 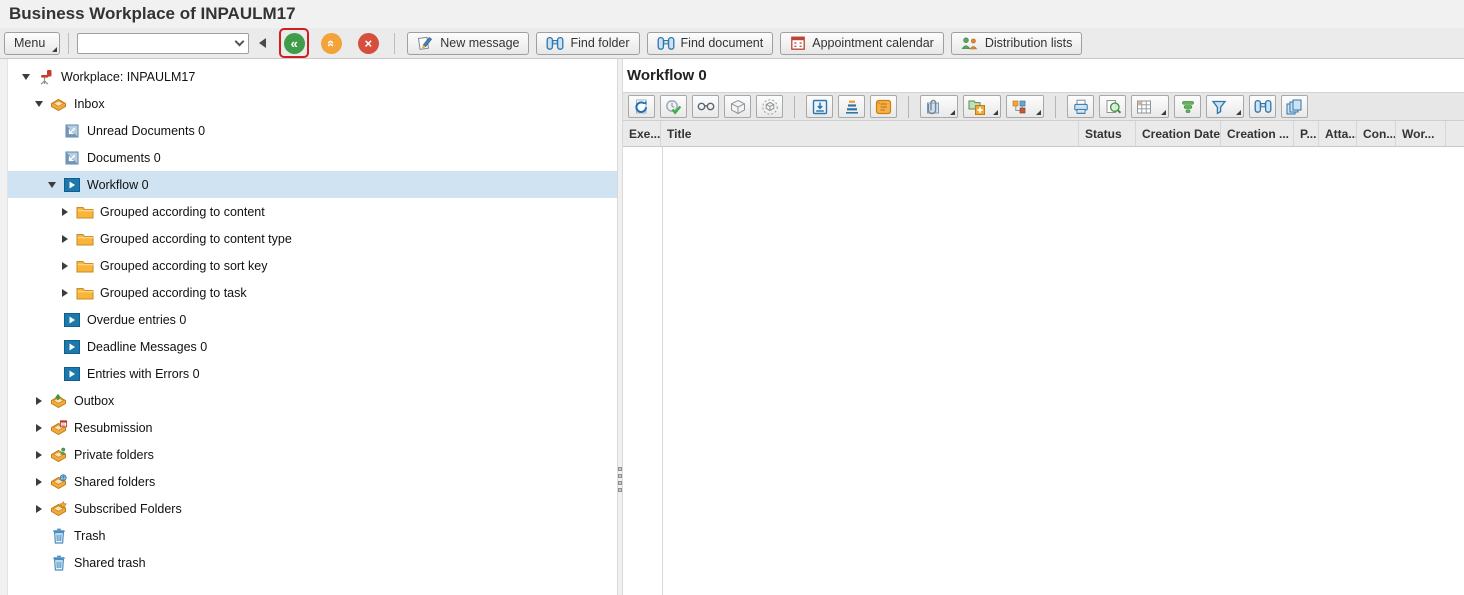 What do you see at coordinates (312, 157) in the screenshot?
I see `tree-item: Documents 0` at bounding box center [312, 157].